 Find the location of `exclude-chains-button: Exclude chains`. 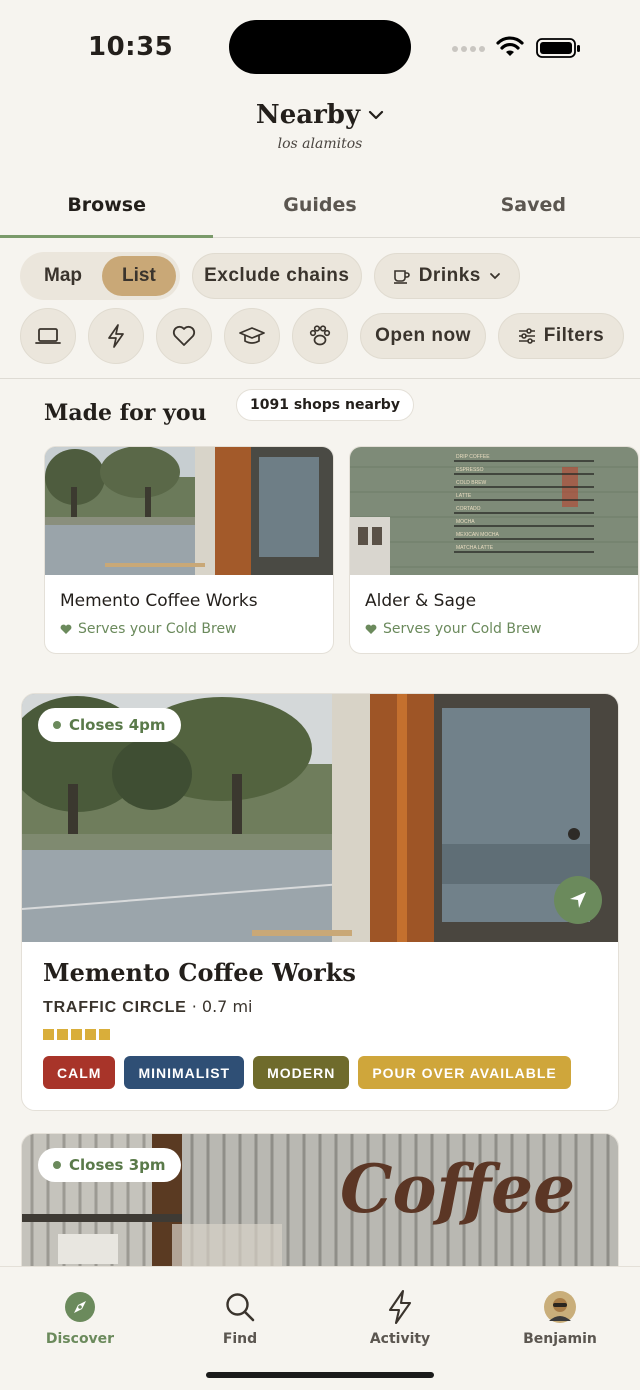

exclude-chains-button: Exclude chains is located at coordinates (276, 276).